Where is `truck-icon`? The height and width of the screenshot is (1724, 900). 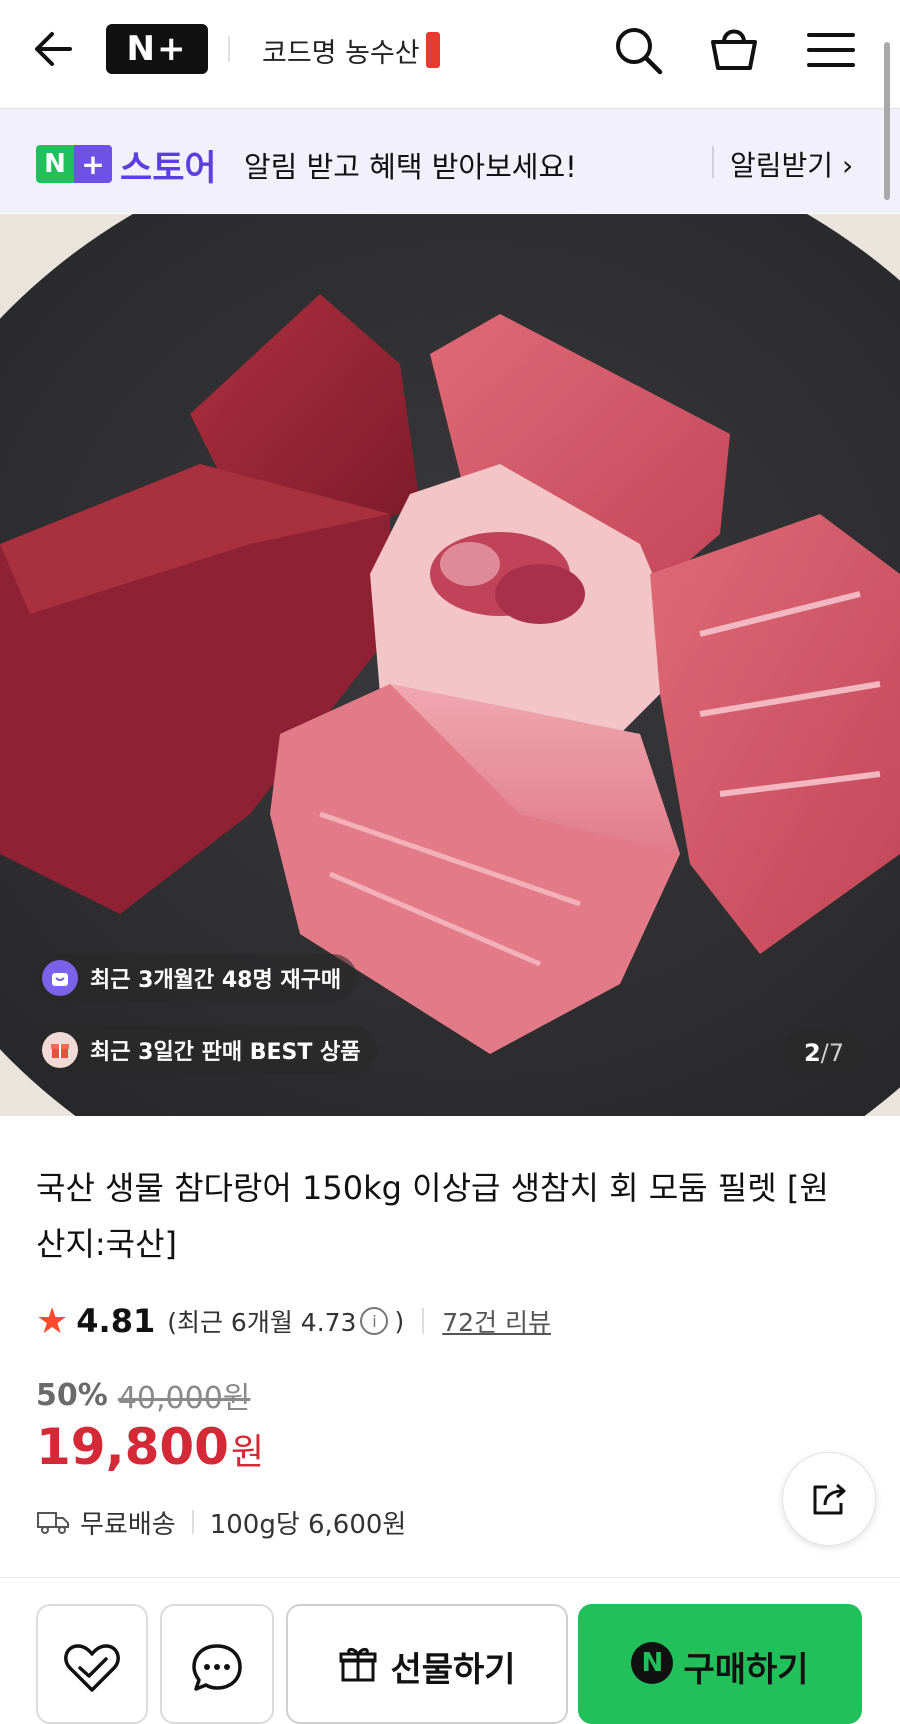
truck-icon is located at coordinates (53, 1523).